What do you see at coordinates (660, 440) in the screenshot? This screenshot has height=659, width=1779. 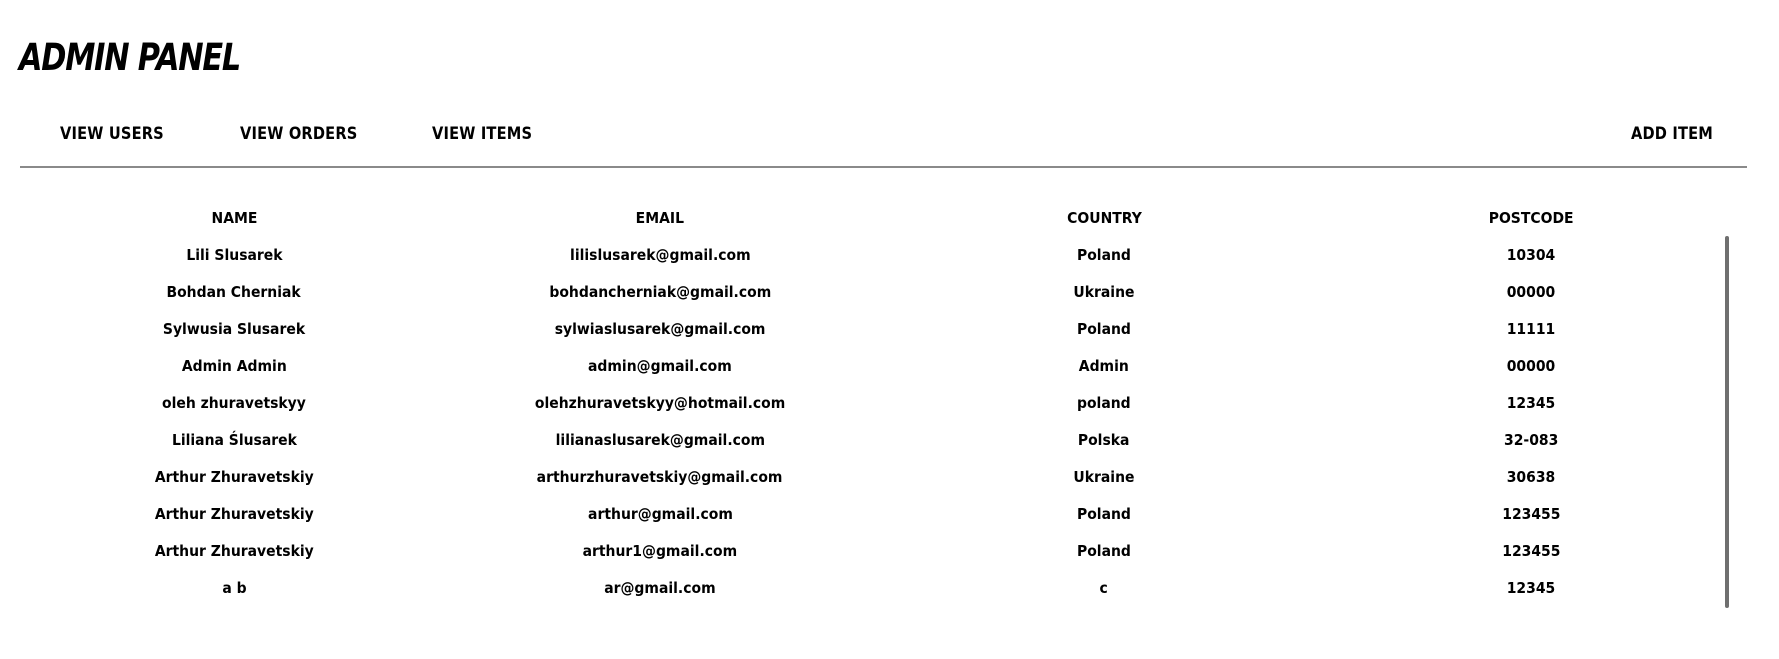 I see `cell-email: lilianaslusarek@gmail.com` at bounding box center [660, 440].